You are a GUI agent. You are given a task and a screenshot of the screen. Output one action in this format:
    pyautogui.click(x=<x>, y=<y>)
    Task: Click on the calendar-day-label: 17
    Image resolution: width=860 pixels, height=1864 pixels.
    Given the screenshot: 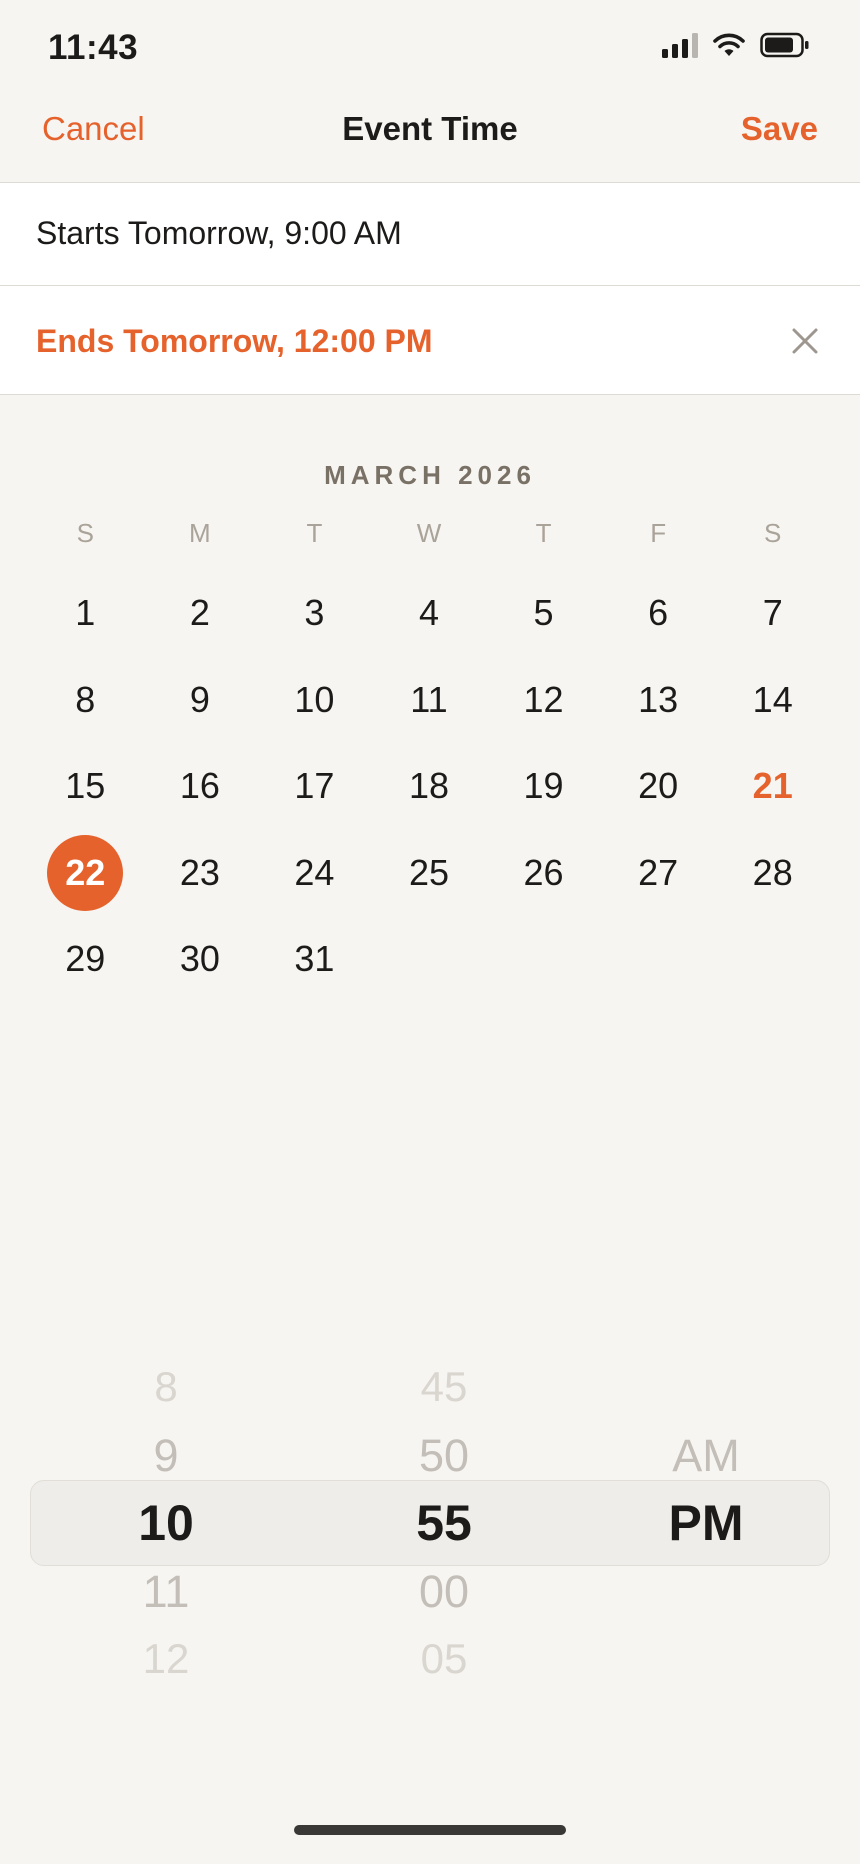 What is the action you would take?
    pyautogui.click(x=314, y=786)
    